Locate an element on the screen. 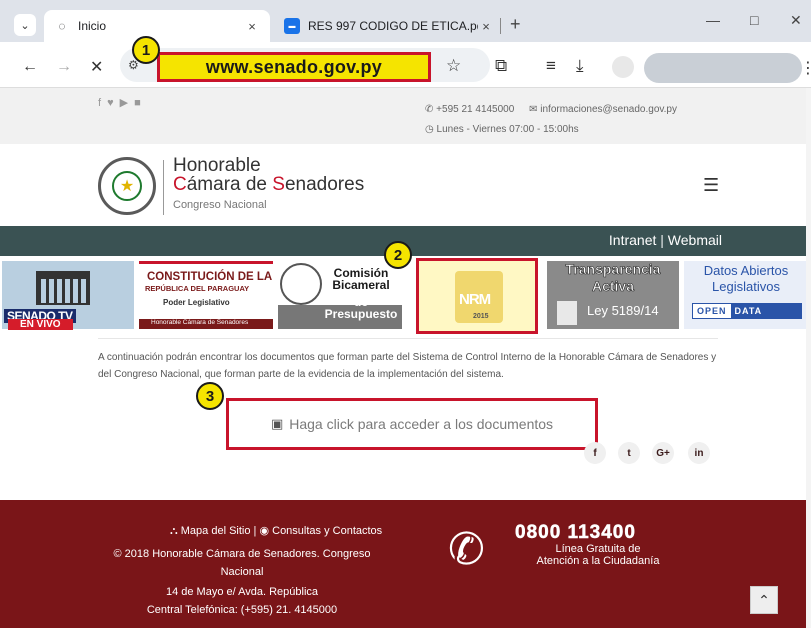 This screenshot has height=628, width=811. hotline-sub2: Atención a la Ciudadanía is located at coordinates (598, 561).